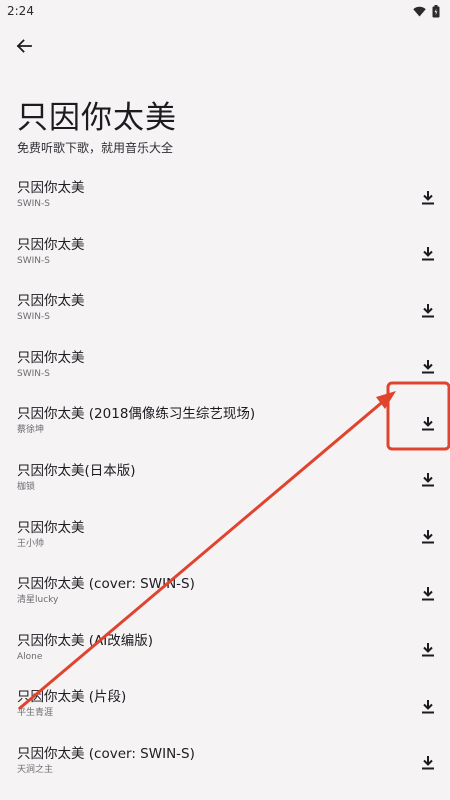 This screenshot has height=800, width=450. I want to click on song-artist: Alone, so click(30, 656).